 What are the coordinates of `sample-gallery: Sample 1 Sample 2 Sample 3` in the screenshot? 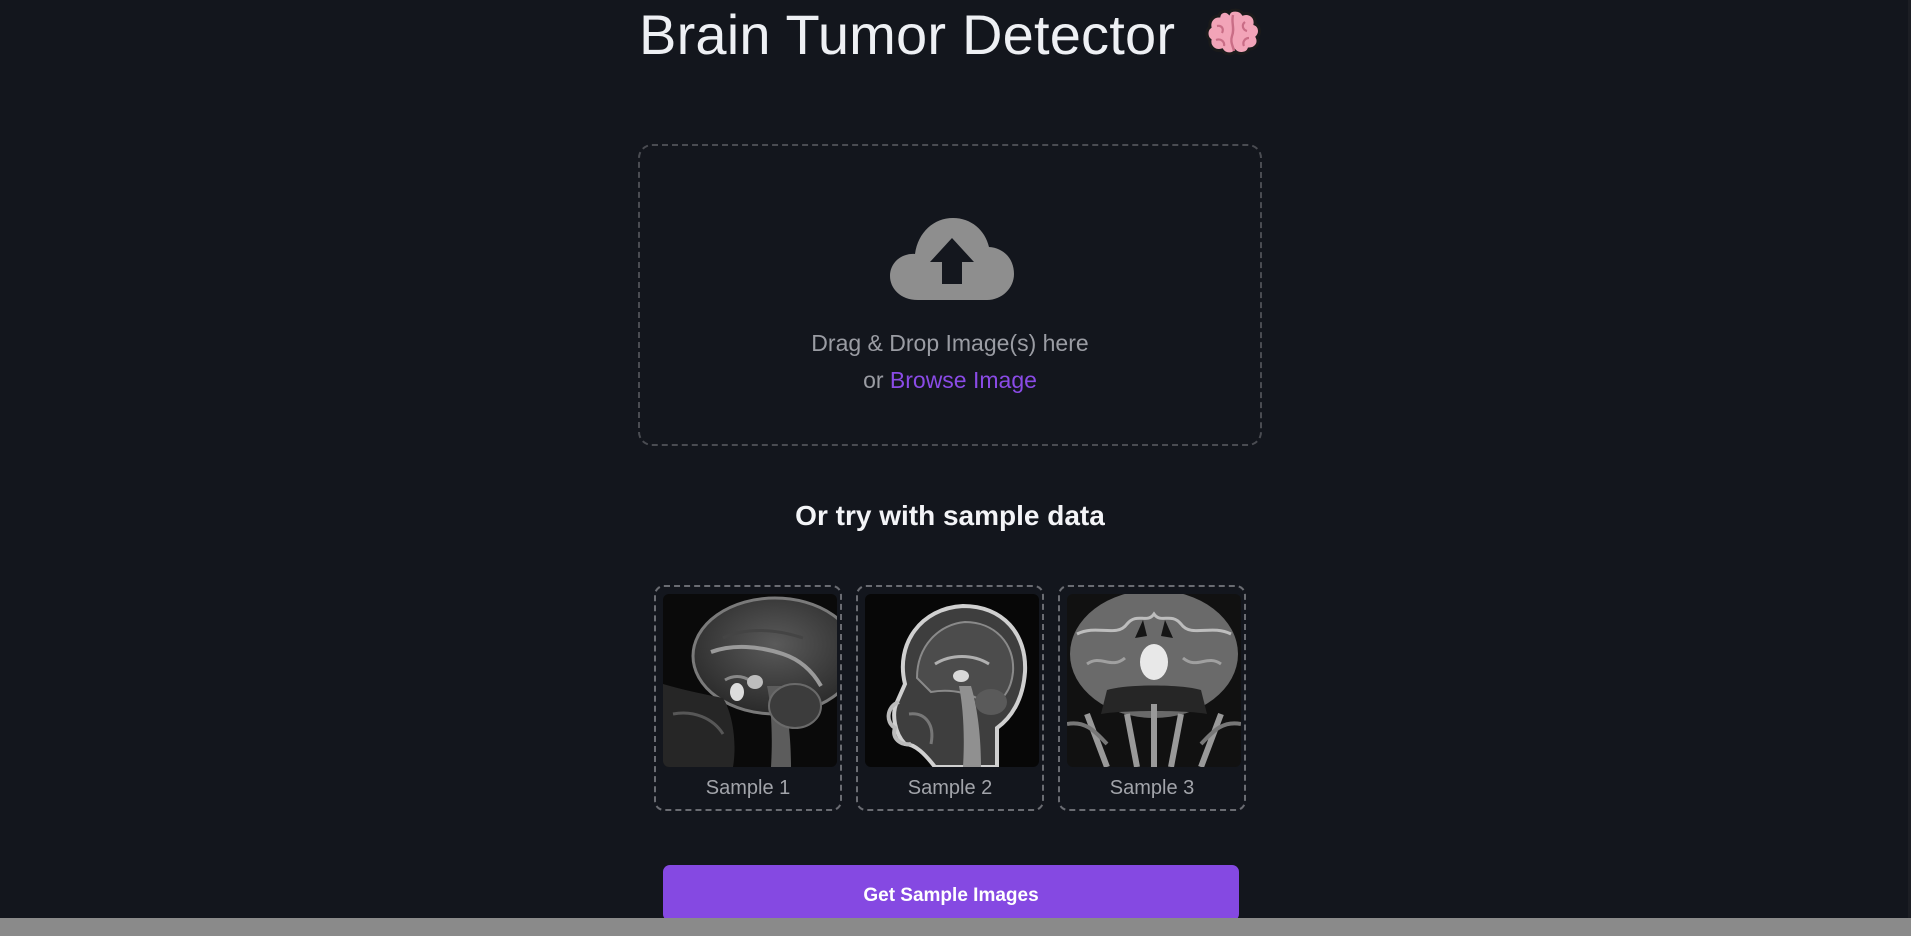 It's located at (950, 698).